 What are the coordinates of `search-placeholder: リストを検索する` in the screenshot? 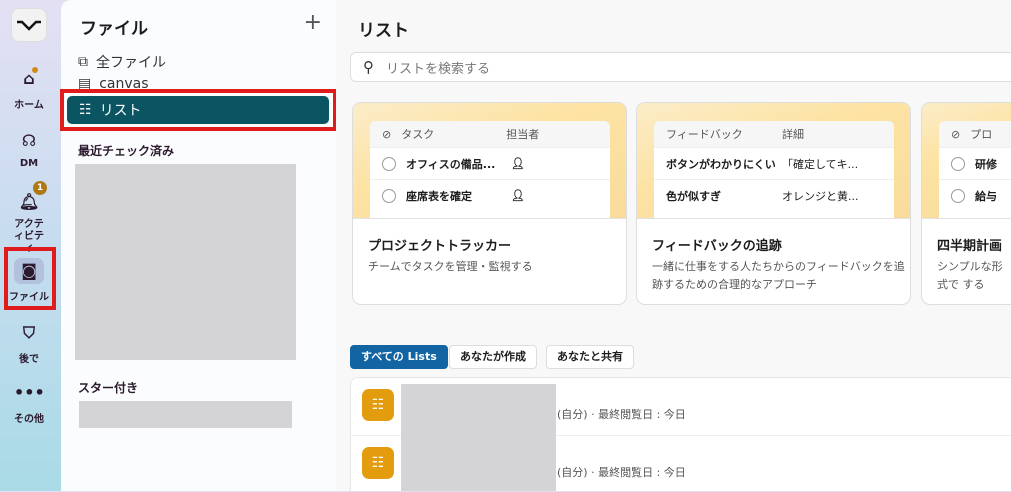 It's located at (438, 69).